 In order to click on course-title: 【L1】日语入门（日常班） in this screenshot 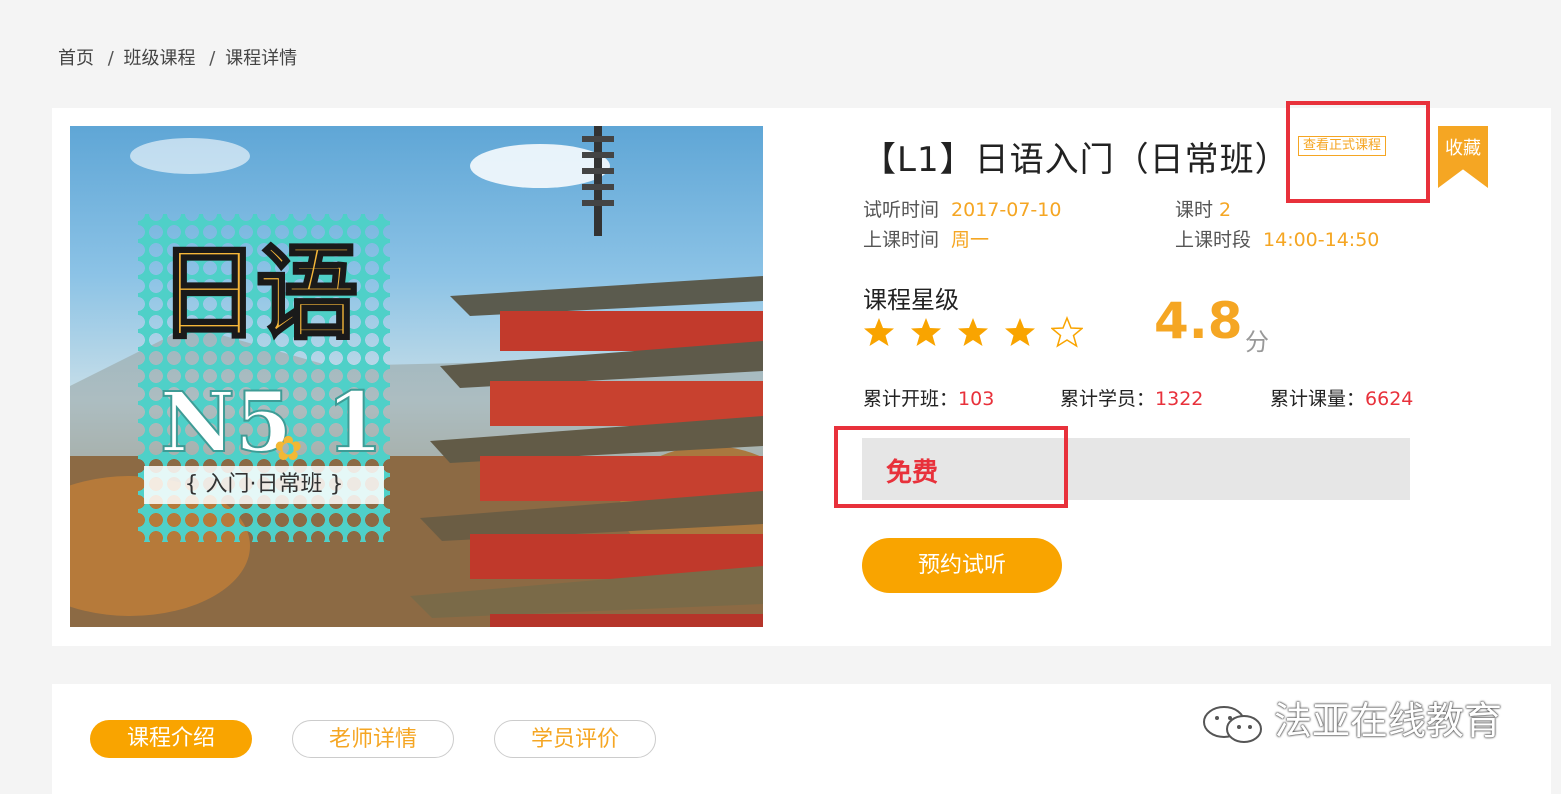, I will do `click(1076, 160)`.